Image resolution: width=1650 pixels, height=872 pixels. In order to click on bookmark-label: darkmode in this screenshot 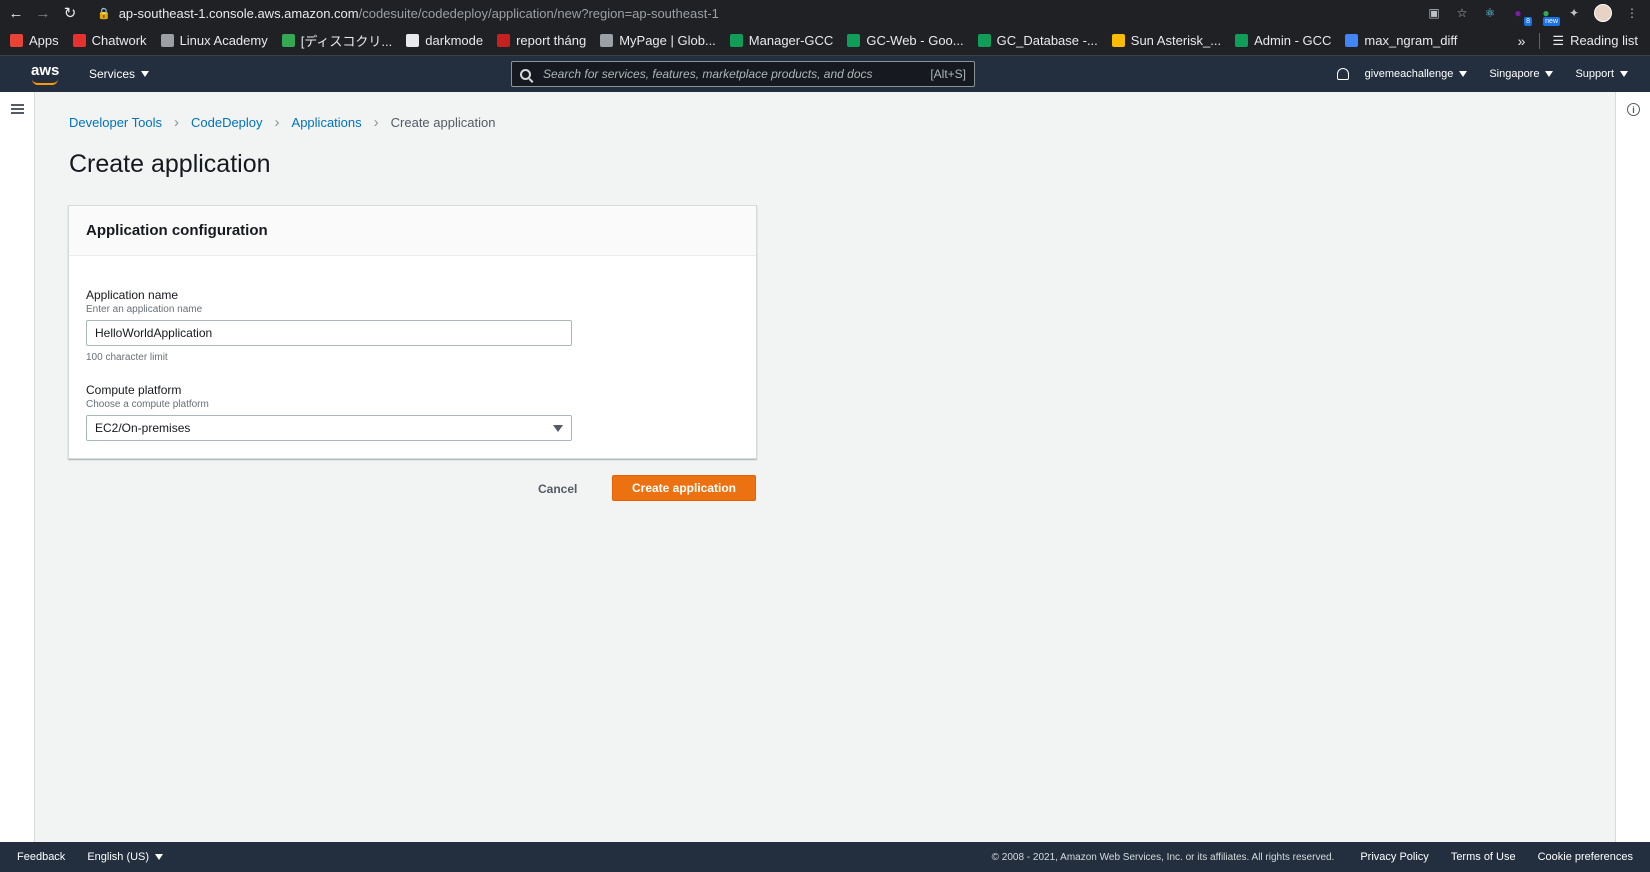, I will do `click(454, 40)`.